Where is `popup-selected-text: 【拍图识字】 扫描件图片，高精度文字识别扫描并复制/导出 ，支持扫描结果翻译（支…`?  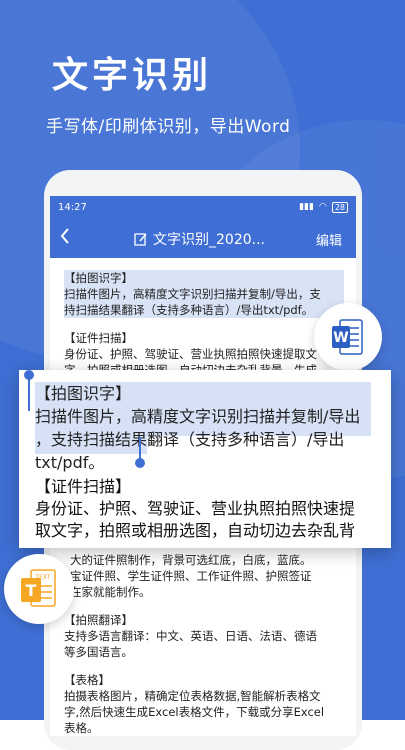
popup-selected-text: 【拍图识字】 扫描件图片，高精度文字识别扫描并复制/导出 ，支持扫描结果翻译（支… is located at coordinates (210, 428).